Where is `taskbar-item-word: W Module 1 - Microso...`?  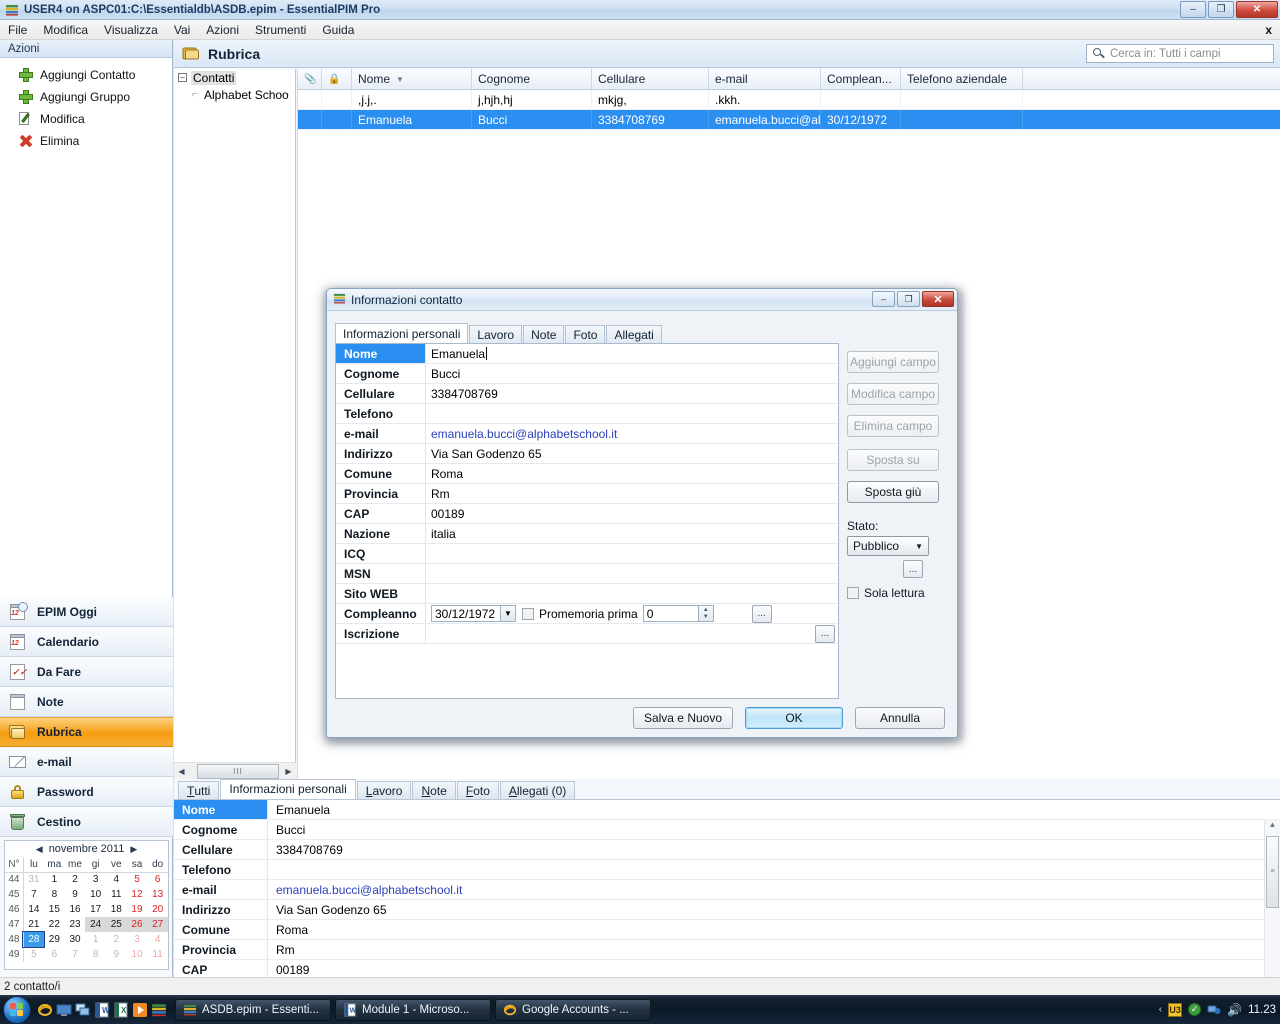
taskbar-item-word: W Module 1 - Microso... is located at coordinates (413, 1009).